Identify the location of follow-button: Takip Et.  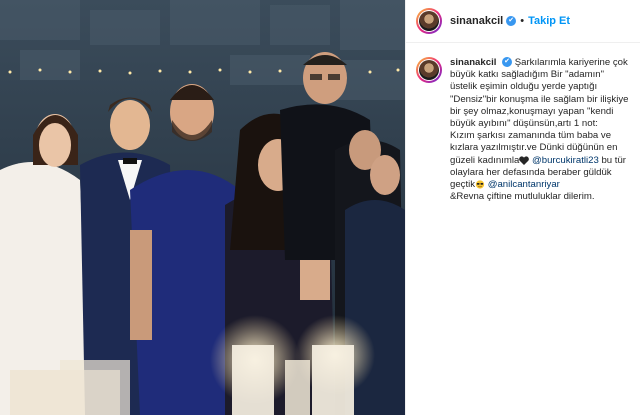
(549, 21).